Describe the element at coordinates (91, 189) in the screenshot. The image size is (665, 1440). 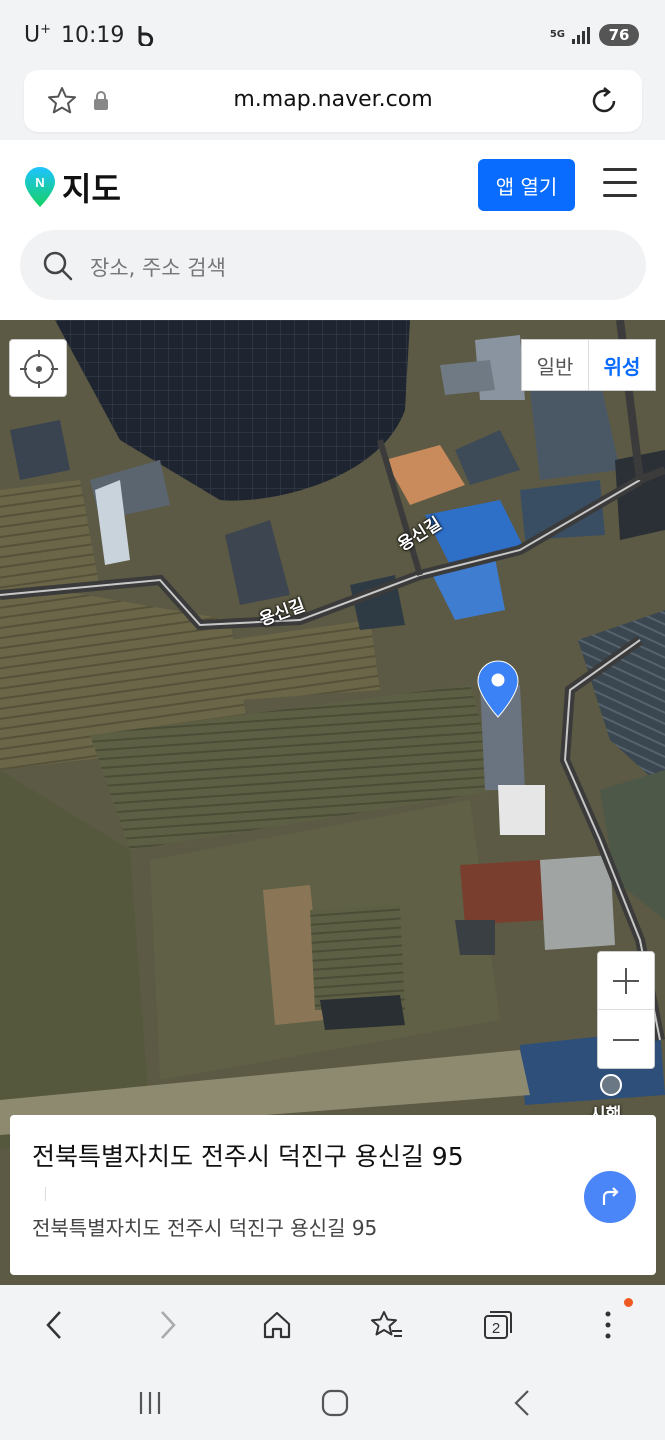
I see `logo-text: 지도` at that location.